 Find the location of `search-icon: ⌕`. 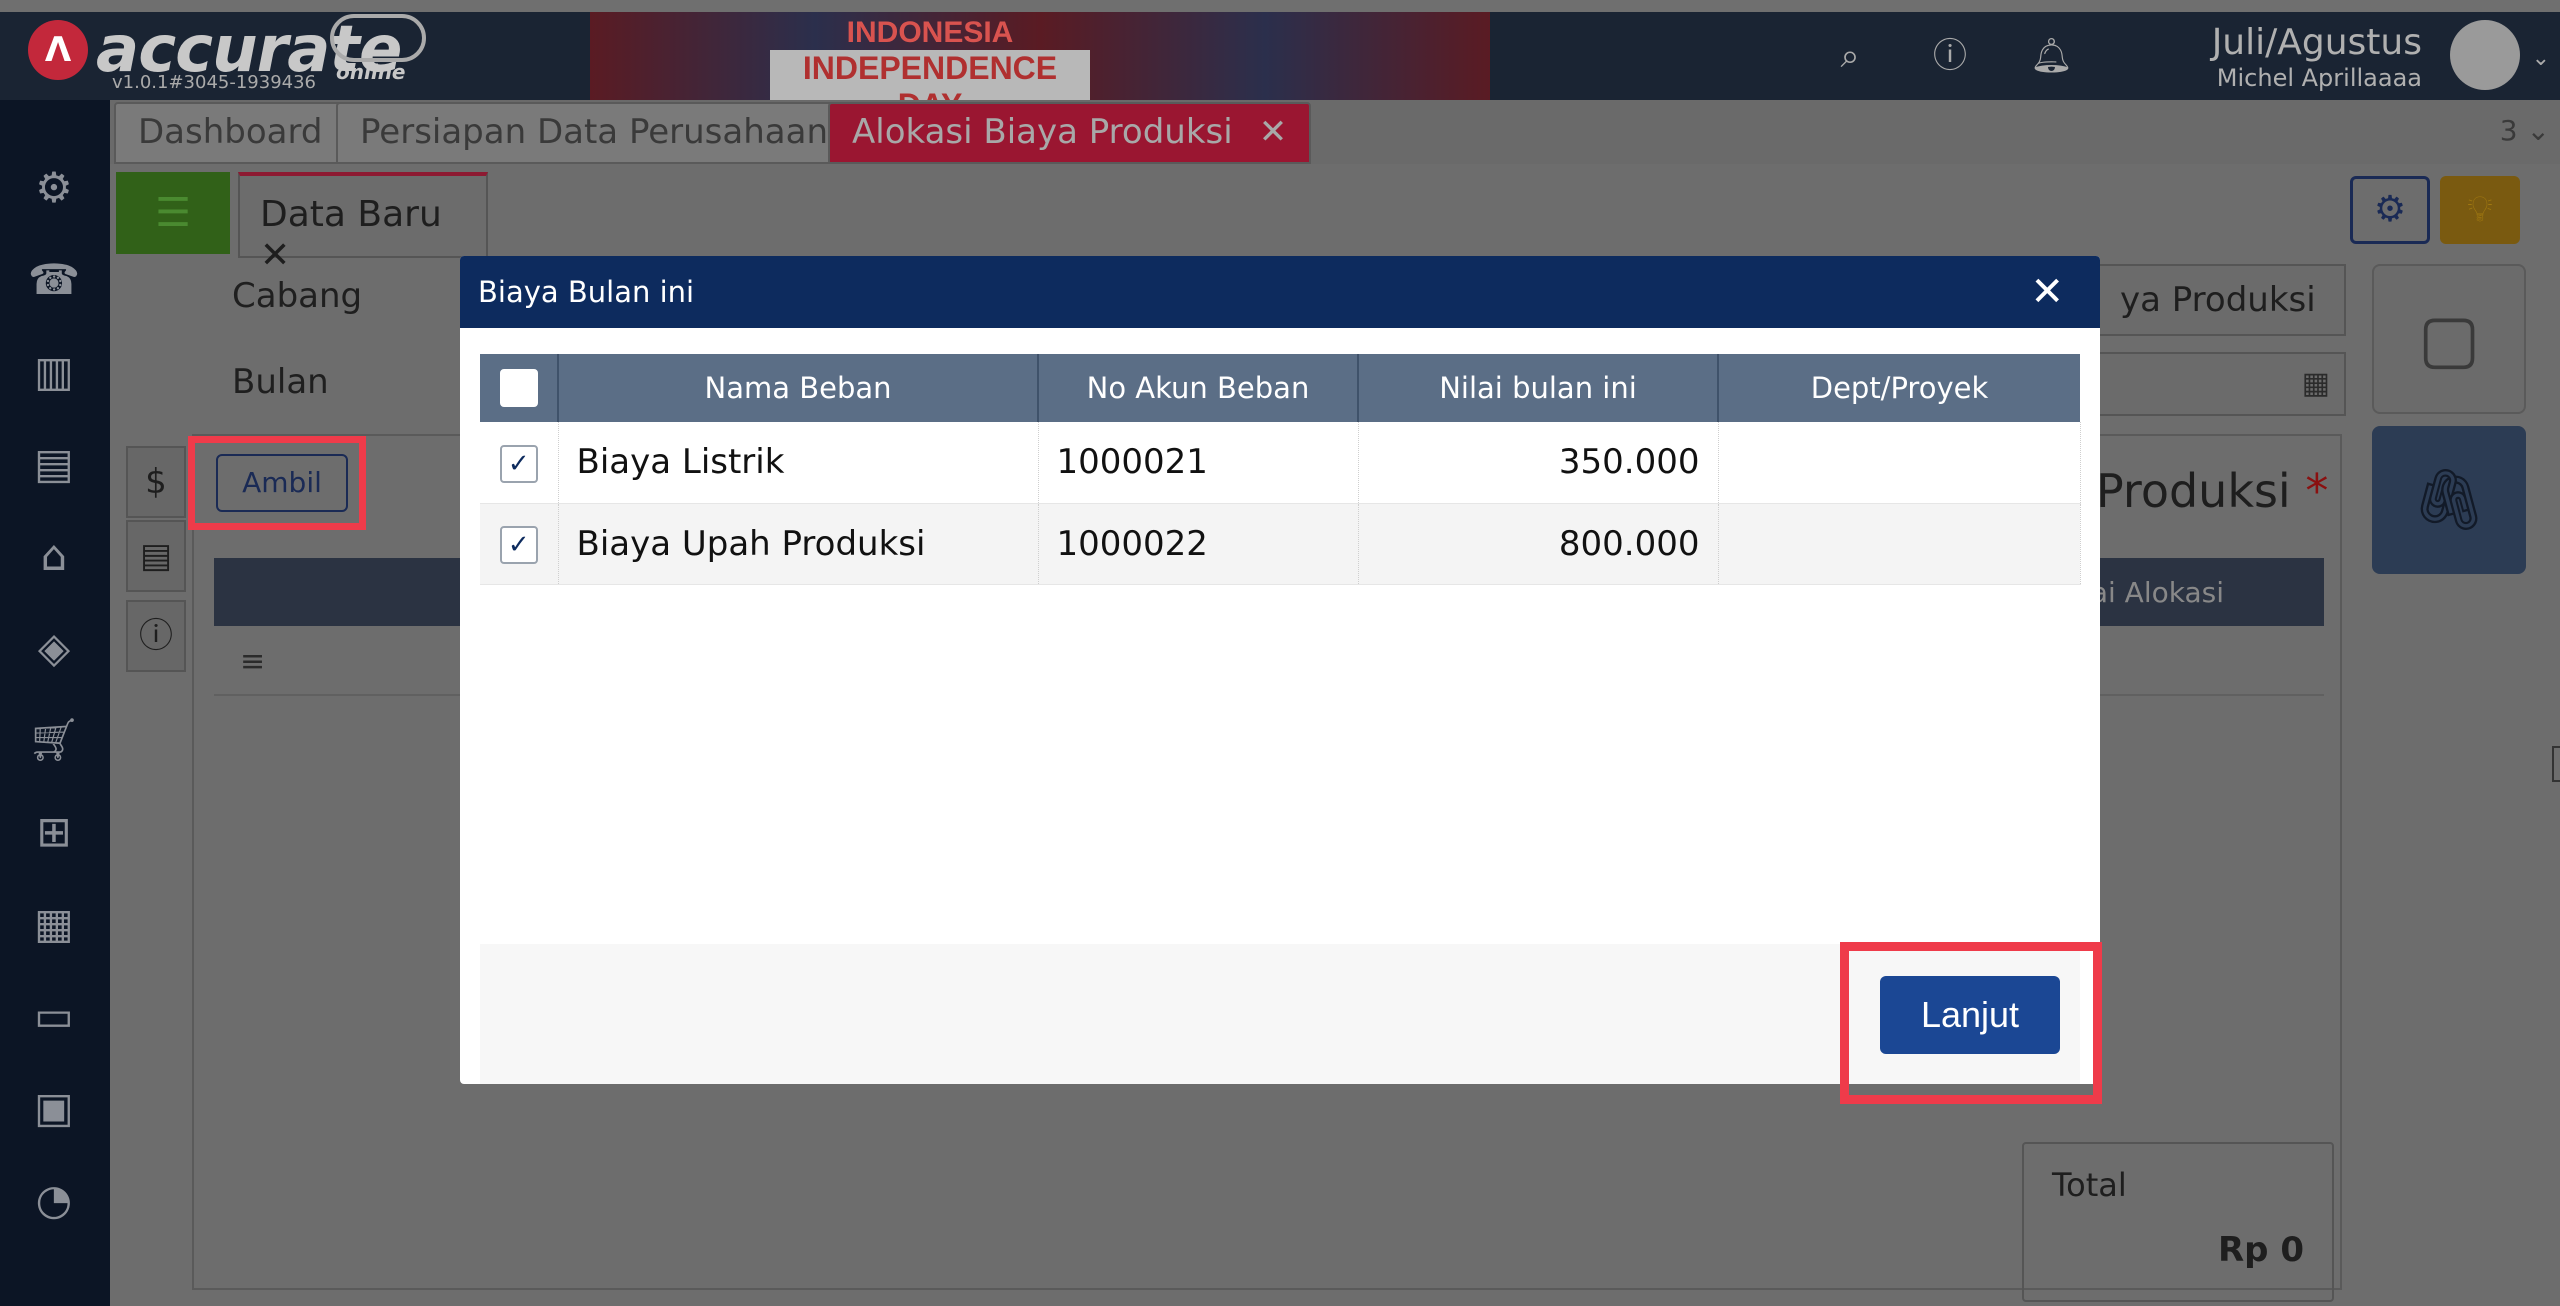

search-icon: ⌕ is located at coordinates (1850, 56).